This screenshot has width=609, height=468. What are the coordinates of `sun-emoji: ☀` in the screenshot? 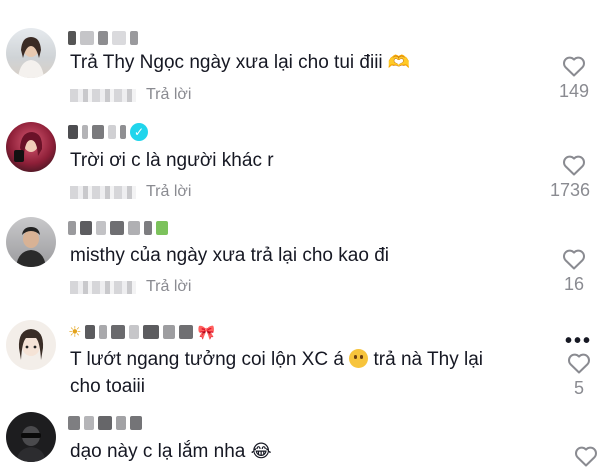 It's located at (75, 332).